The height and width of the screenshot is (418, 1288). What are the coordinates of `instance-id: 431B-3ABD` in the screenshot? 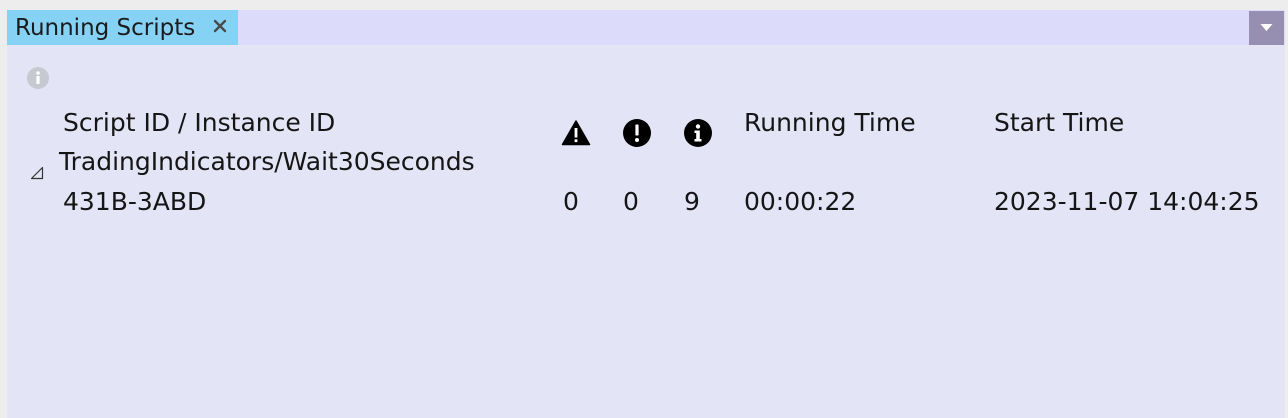 It's located at (135, 201).